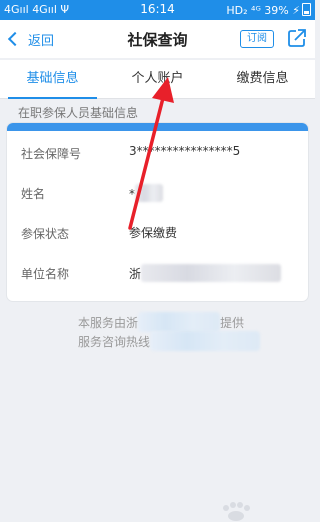  I want to click on redacted-name, so click(149, 193).